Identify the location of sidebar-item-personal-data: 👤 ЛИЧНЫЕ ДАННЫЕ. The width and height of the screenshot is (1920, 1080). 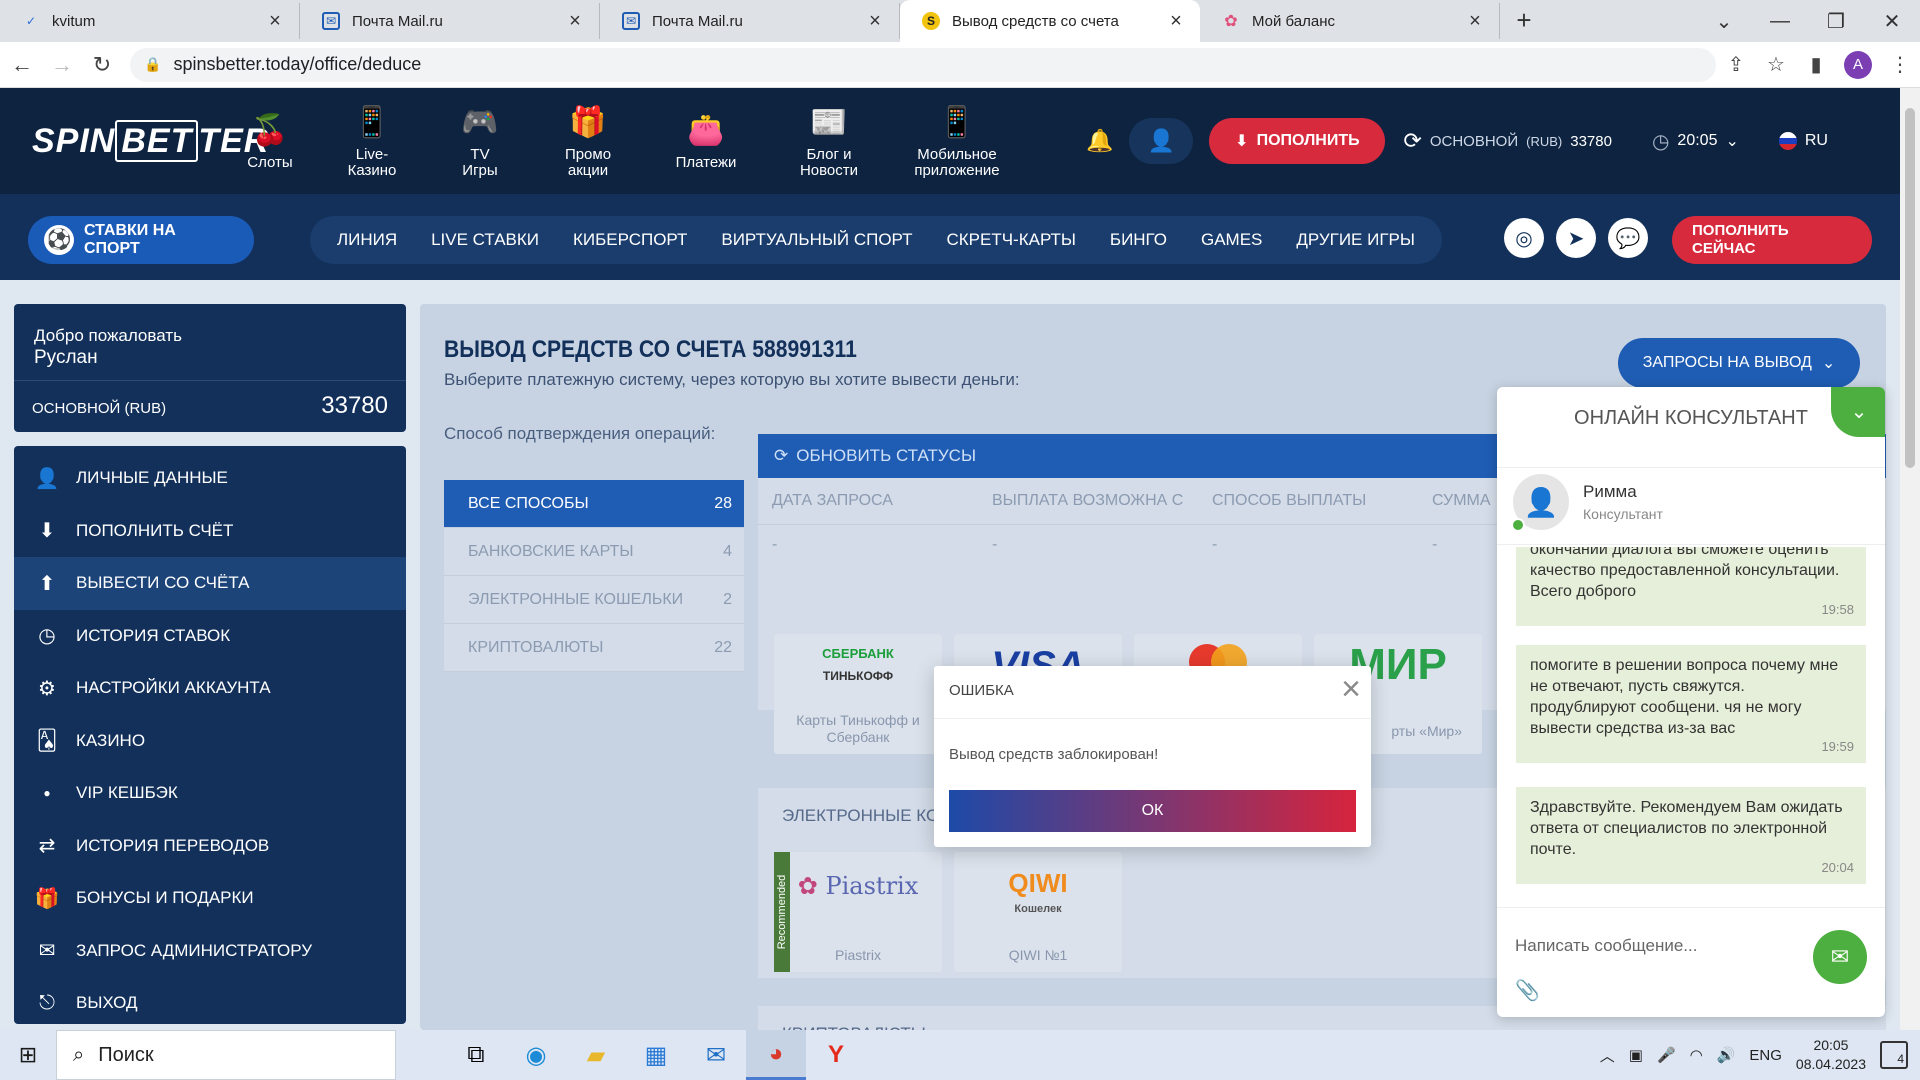
(210, 478).